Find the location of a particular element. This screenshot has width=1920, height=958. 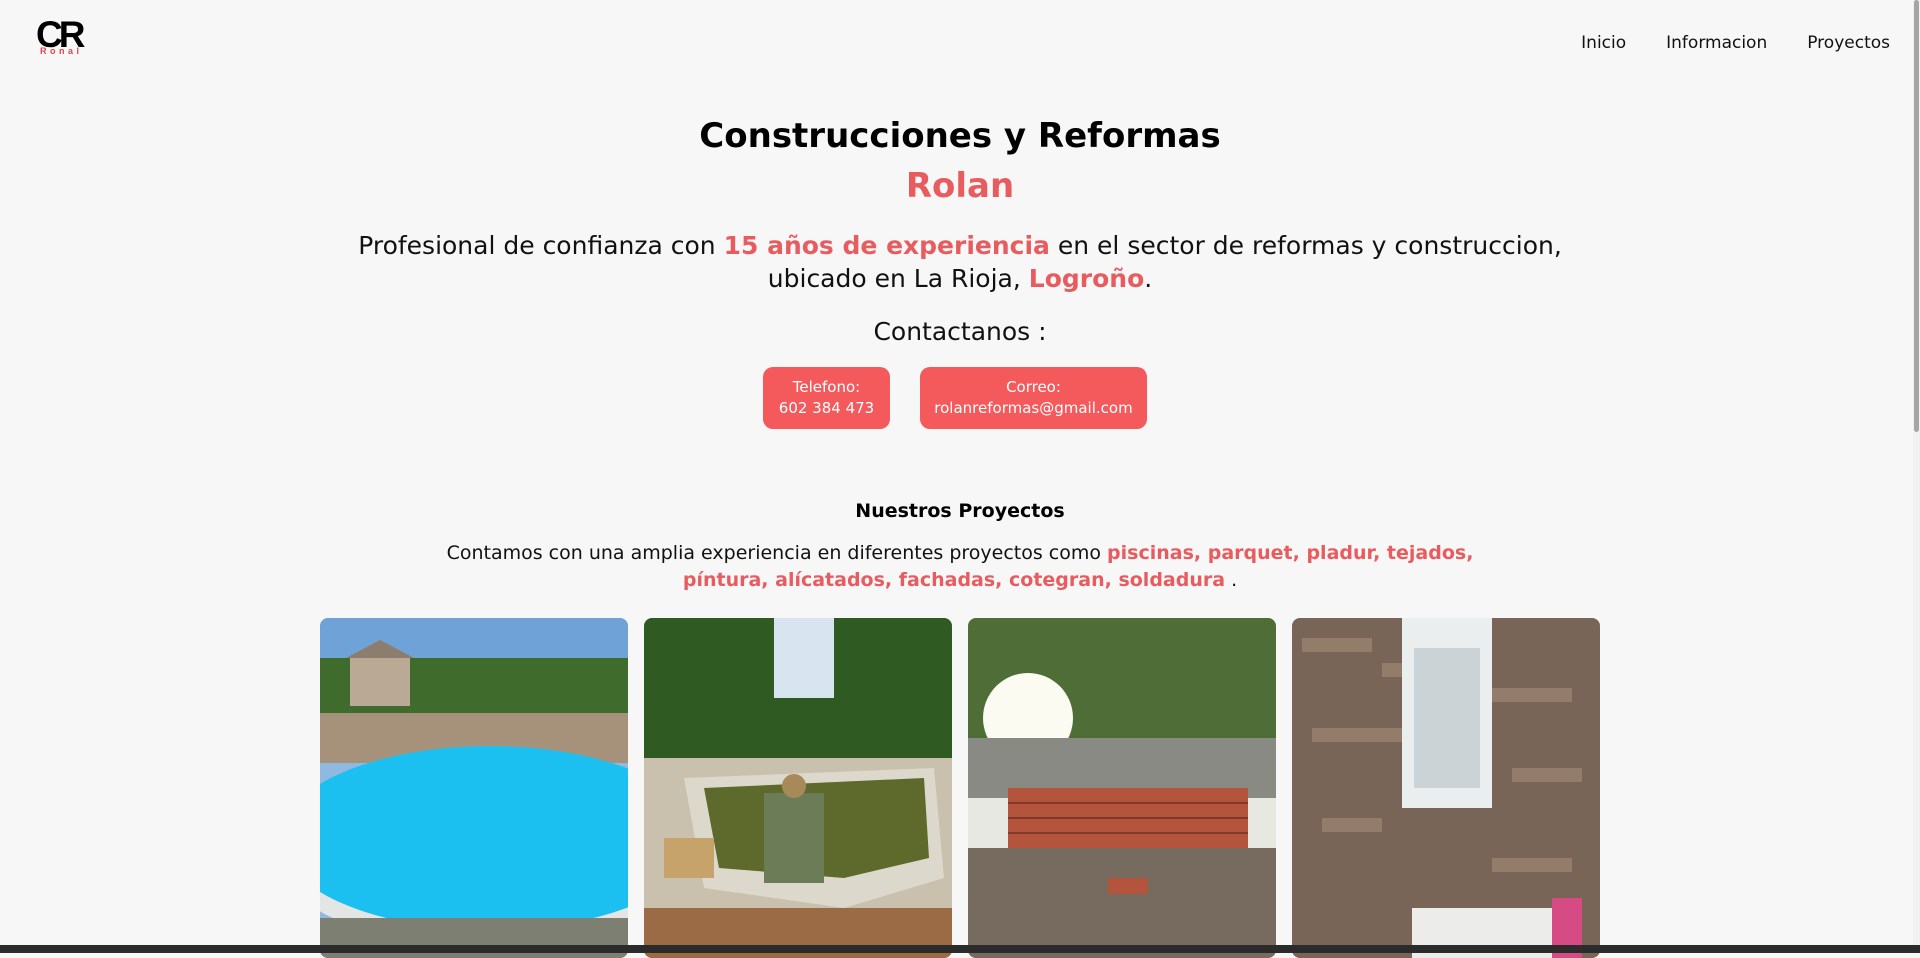

contact-heading: Contactanos : is located at coordinates (960, 331).